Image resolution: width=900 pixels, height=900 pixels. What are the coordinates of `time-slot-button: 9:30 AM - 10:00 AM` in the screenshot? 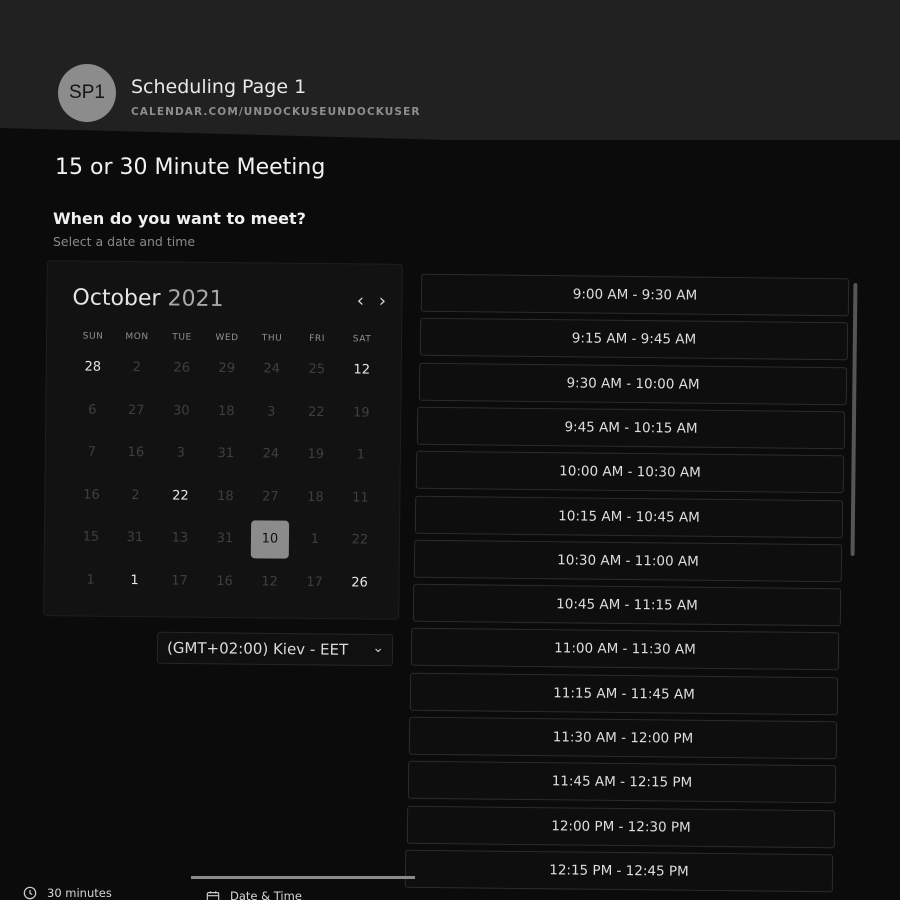 It's located at (632, 383).